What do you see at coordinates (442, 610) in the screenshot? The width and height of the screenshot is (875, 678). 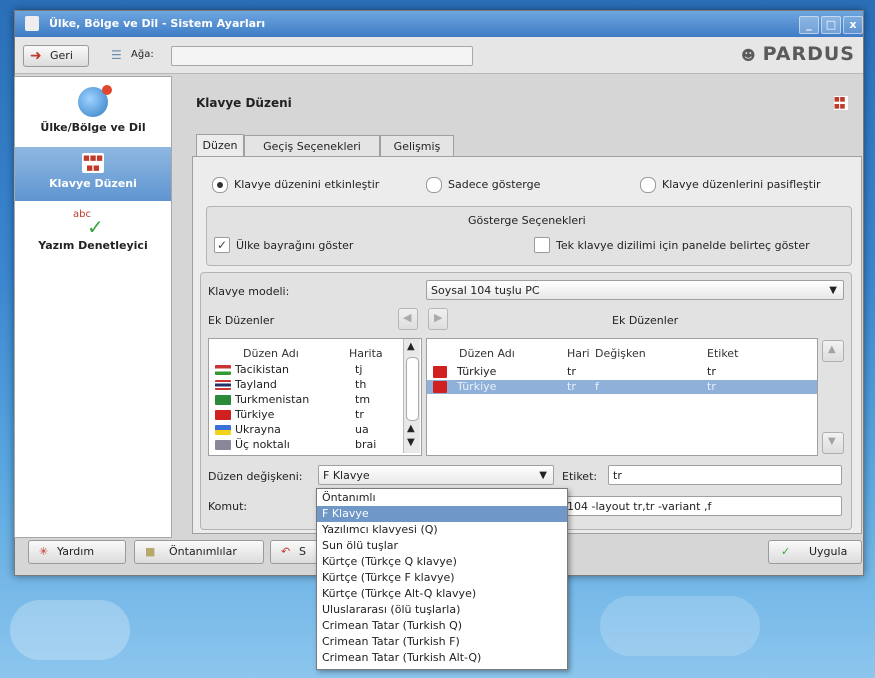 I see `menu-item: Uluslararası (ölü tuşlarla)` at bounding box center [442, 610].